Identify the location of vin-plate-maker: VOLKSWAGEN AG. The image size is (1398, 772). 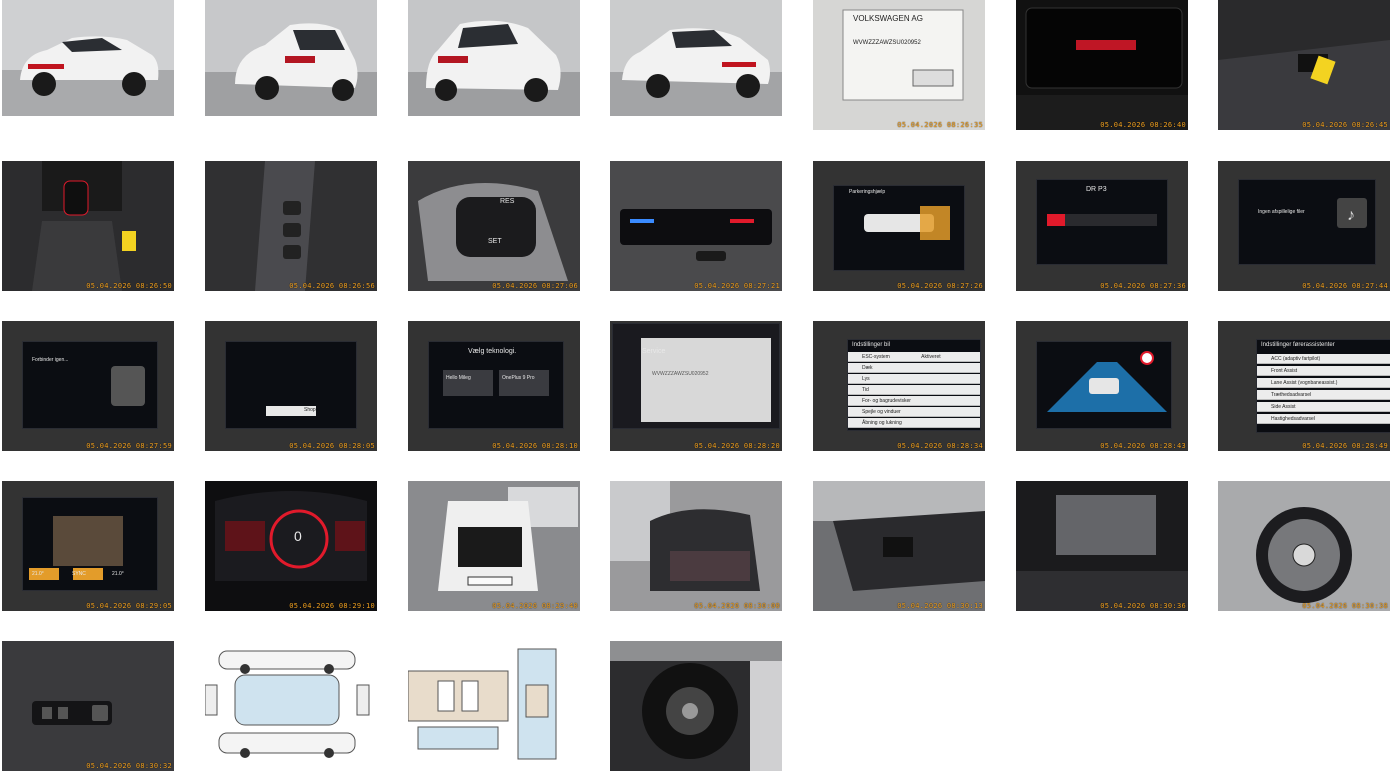
(888, 18).